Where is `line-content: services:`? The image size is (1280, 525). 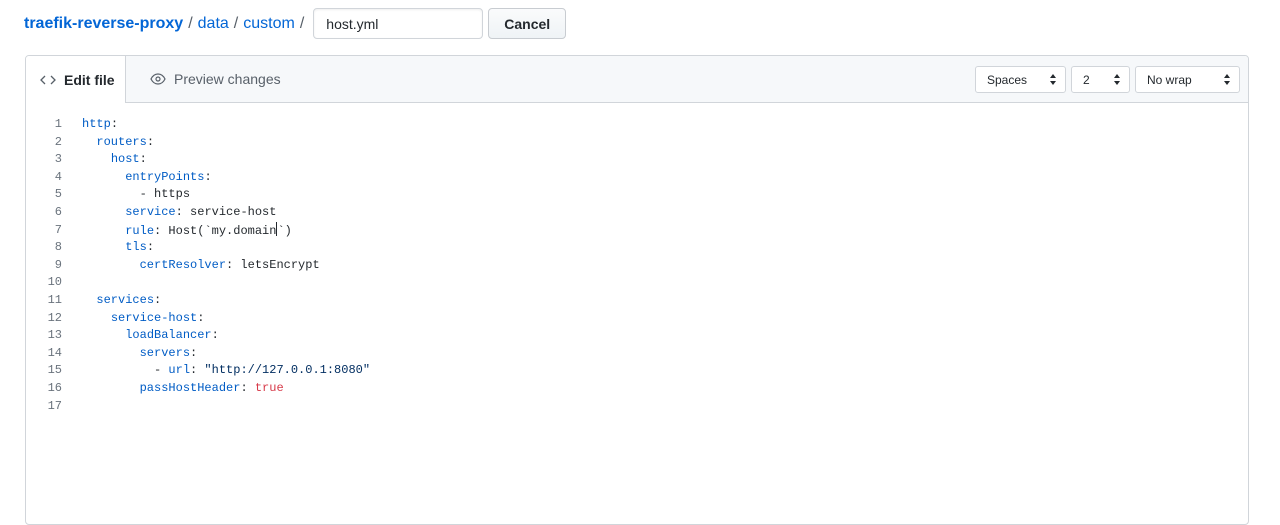
line-content: services: is located at coordinates (111, 301).